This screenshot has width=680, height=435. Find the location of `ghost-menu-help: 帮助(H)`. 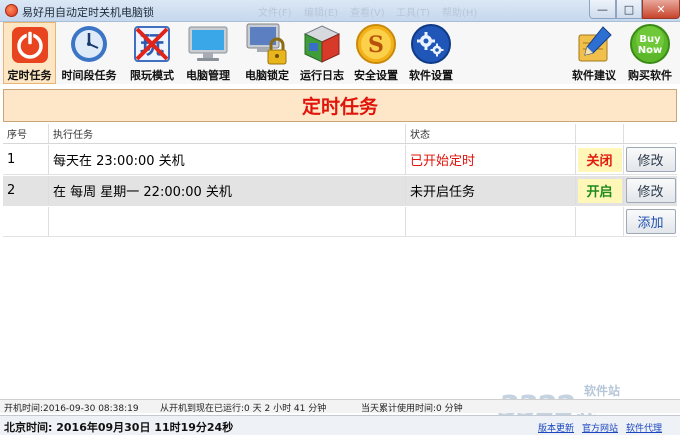

ghost-menu-help: 帮助(H) is located at coordinates (460, 13).